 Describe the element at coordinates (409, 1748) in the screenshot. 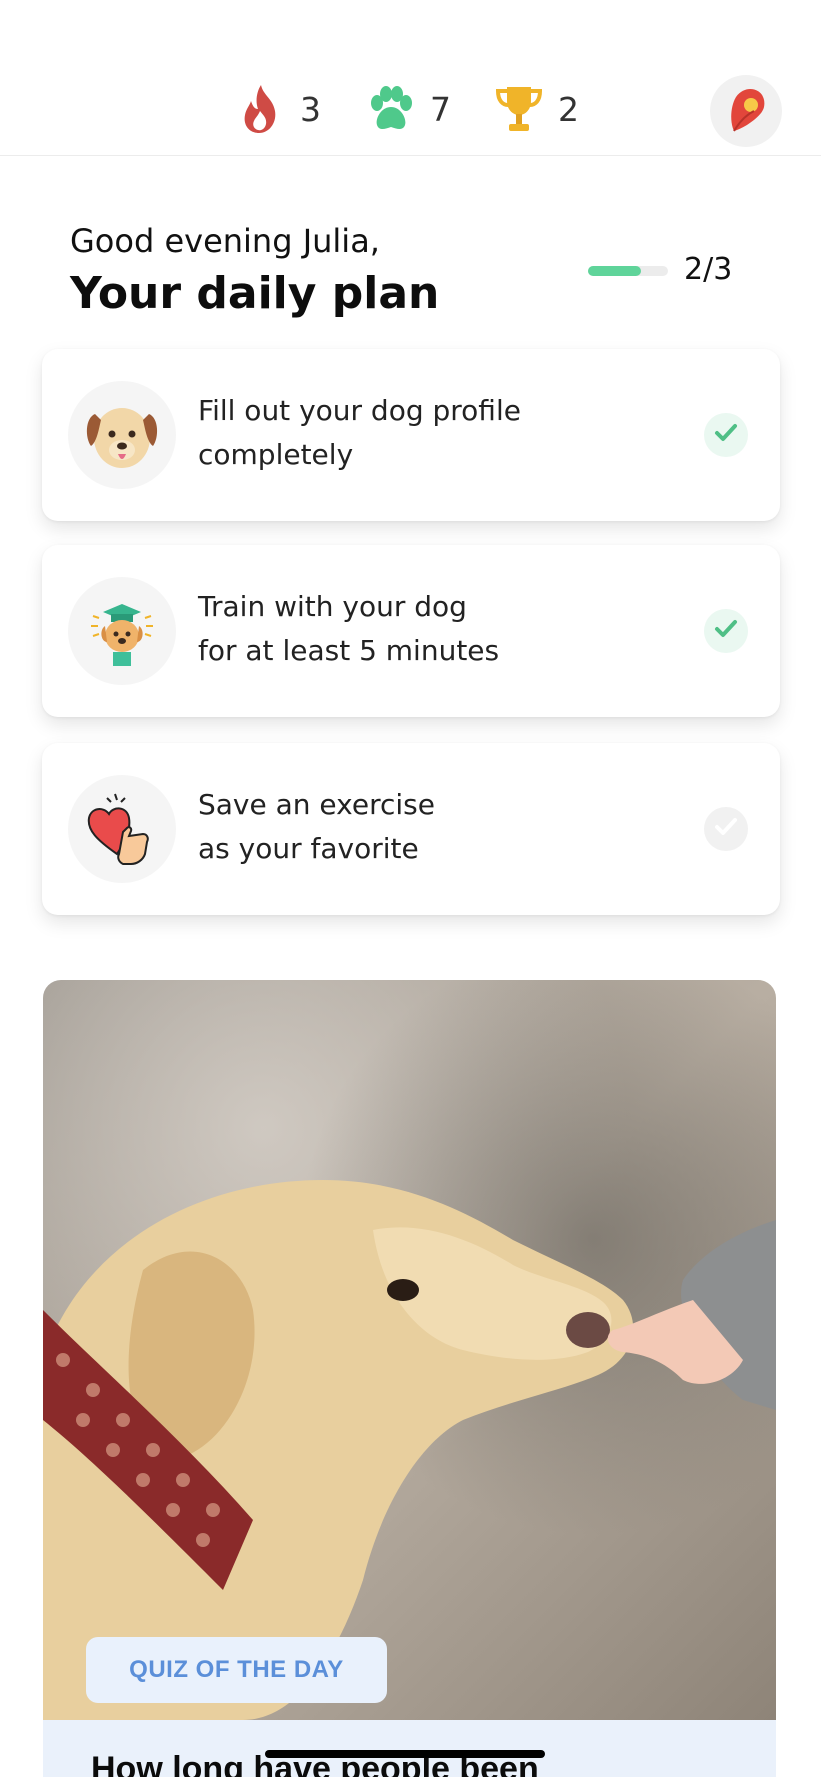

I see `quiz-question-panel: How long have people been` at that location.